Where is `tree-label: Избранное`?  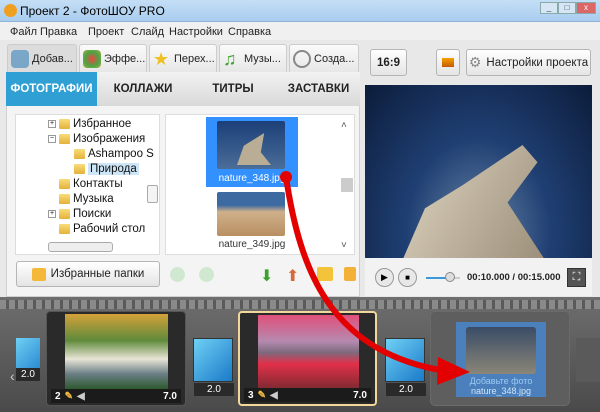 tree-label: Избранное is located at coordinates (102, 124).